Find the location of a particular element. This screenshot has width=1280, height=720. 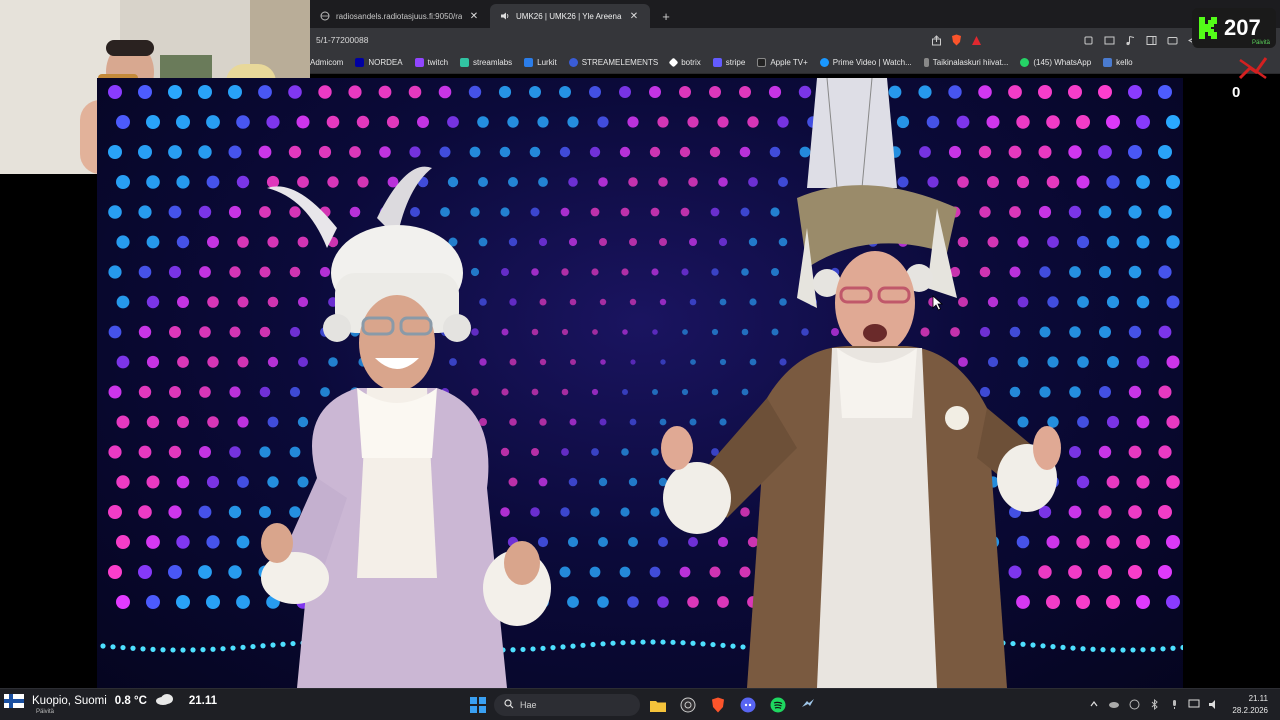

sidebar-icon is located at coordinates (1151, 40).